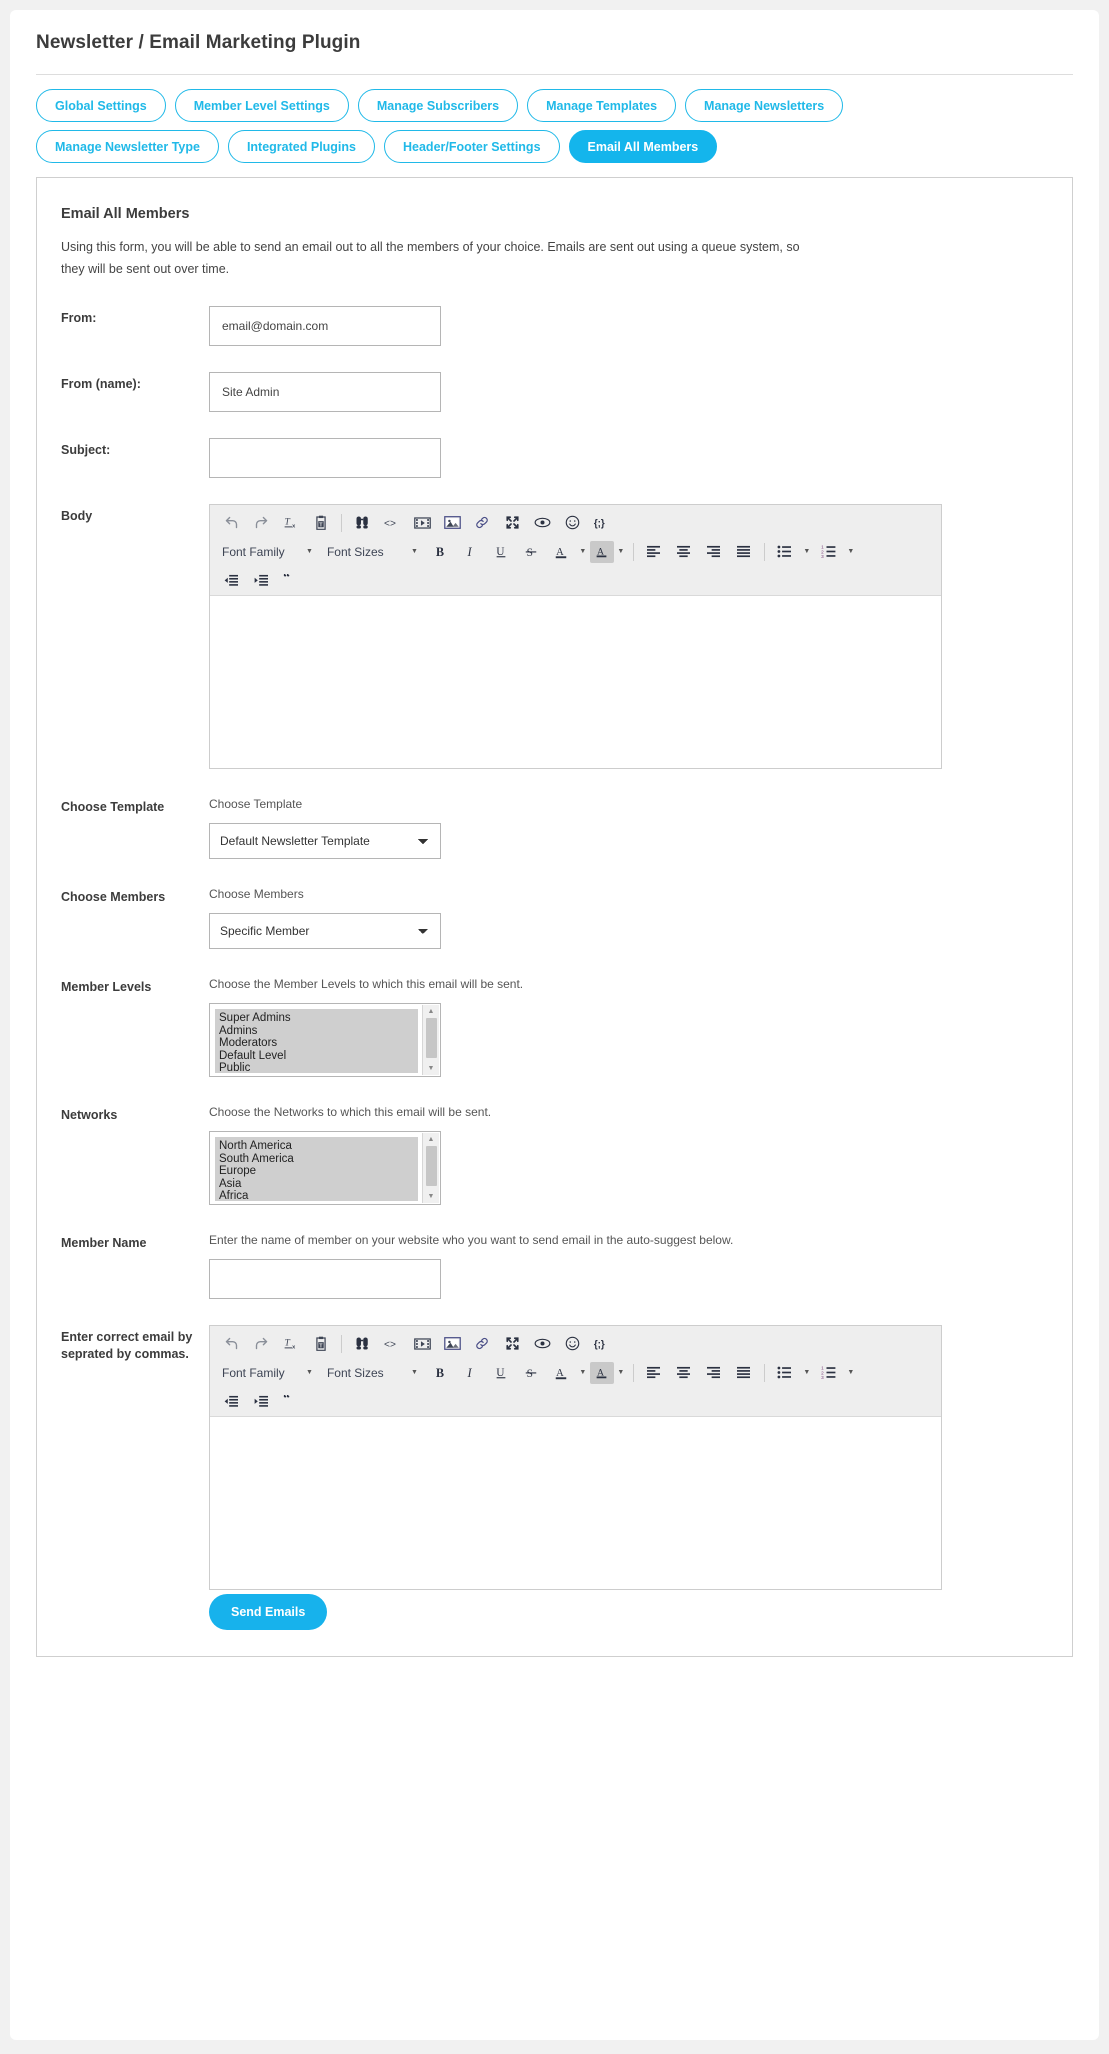 The width and height of the screenshot is (1109, 2054). I want to click on tab-manage-subscribers: Manage Subscribers, so click(438, 105).